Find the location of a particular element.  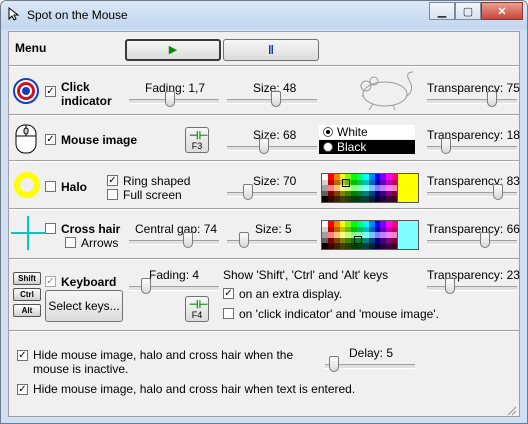

cross-hair-label: Cross hair is located at coordinates (91, 229).